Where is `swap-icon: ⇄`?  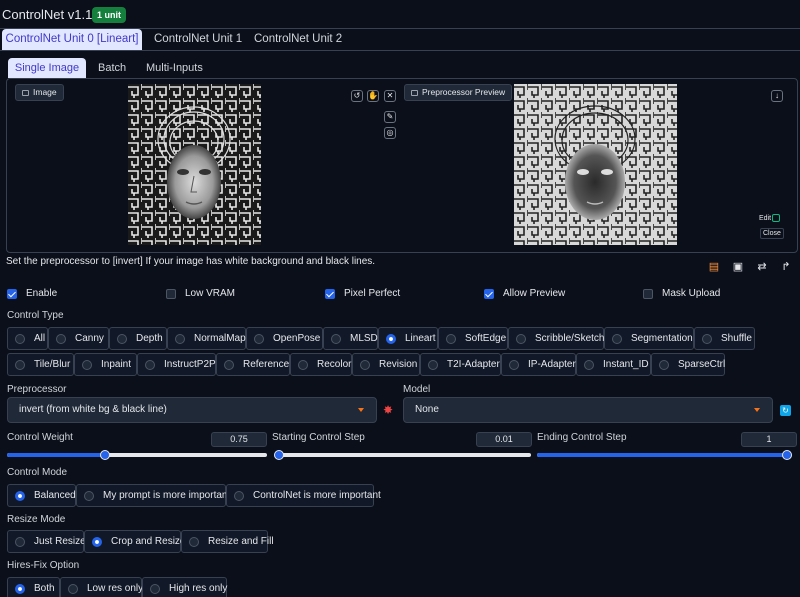
swap-icon: ⇄ is located at coordinates (762, 267).